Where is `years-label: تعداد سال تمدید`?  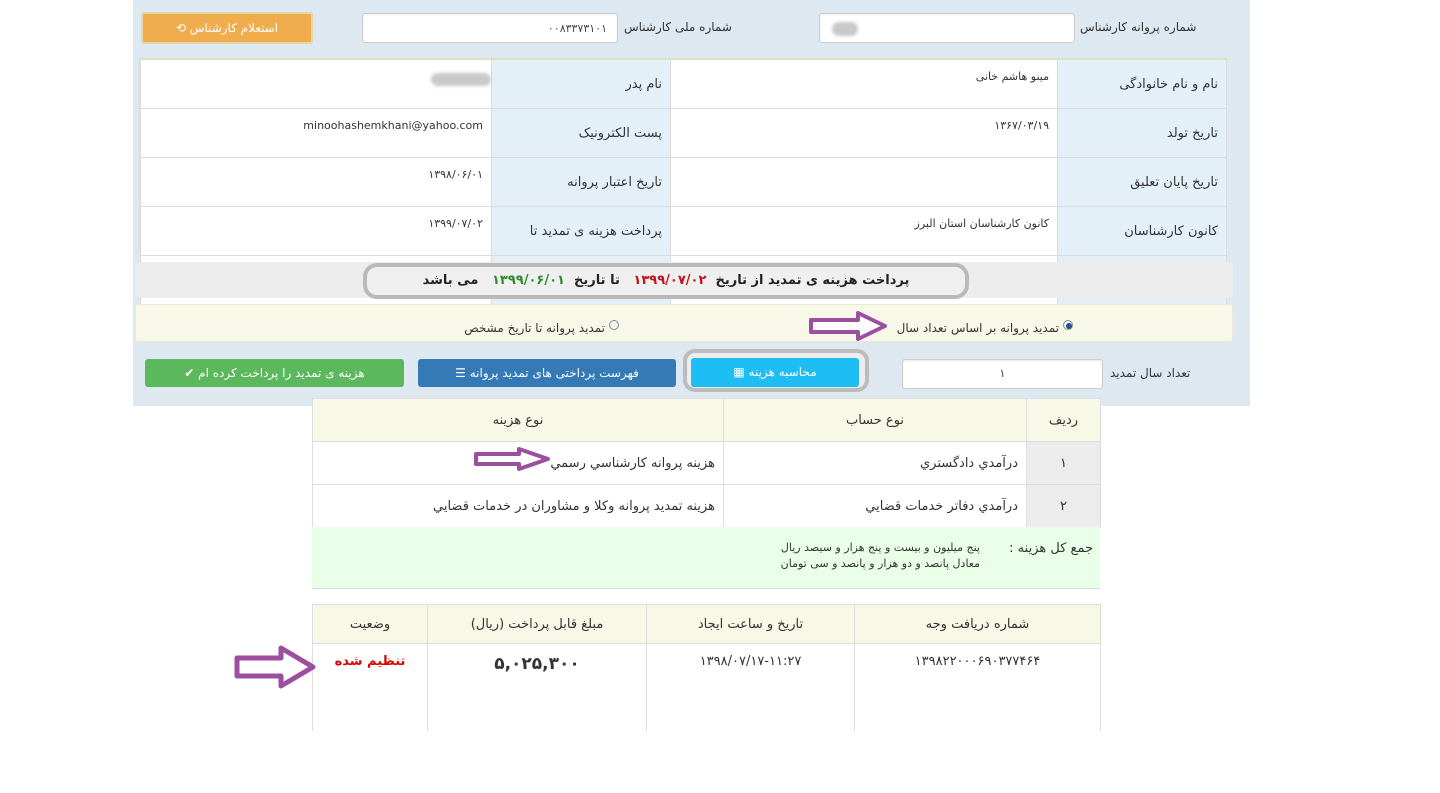 years-label: تعداد سال تمدید is located at coordinates (1150, 373).